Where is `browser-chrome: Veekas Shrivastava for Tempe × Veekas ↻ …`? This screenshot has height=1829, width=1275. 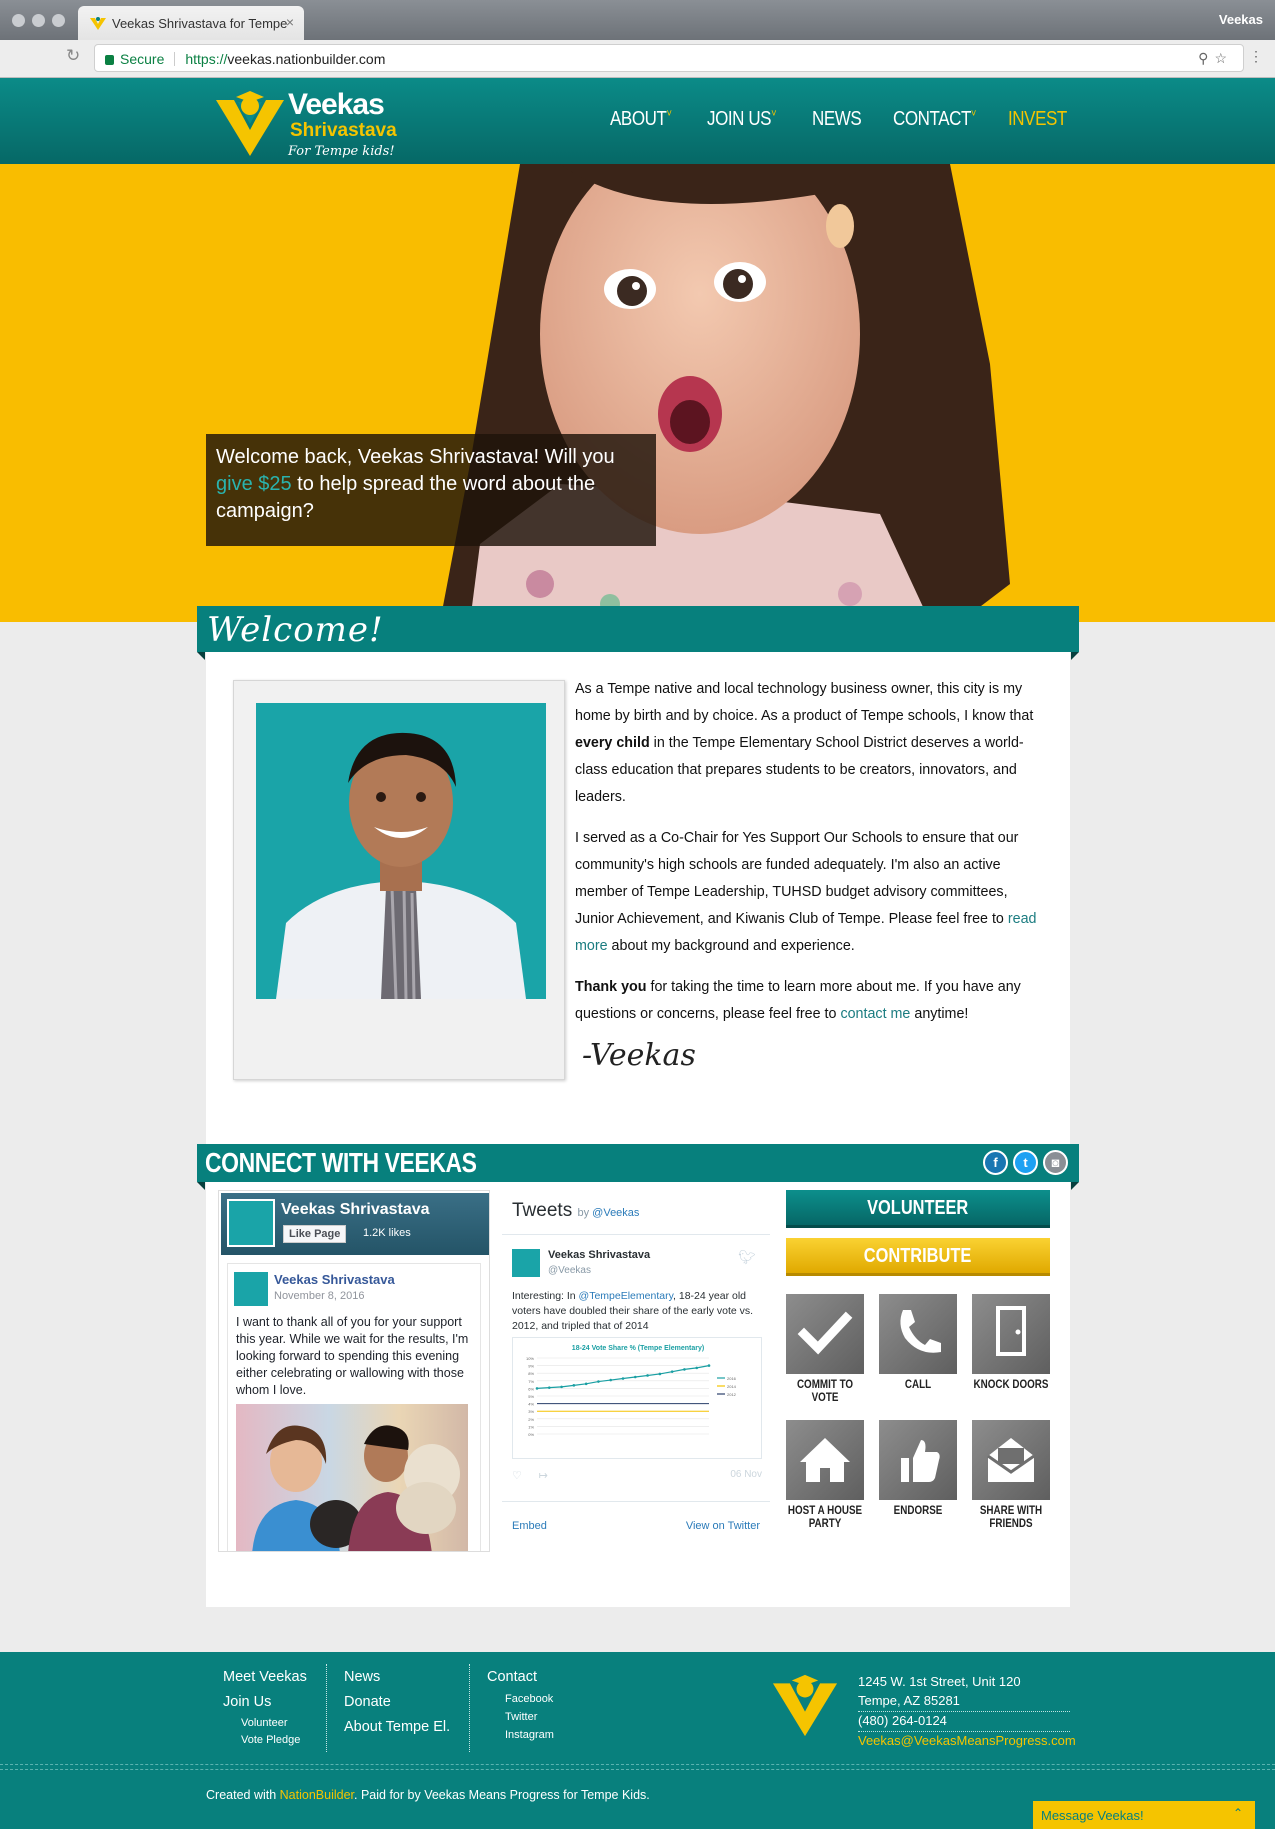
browser-chrome: Veekas Shrivastava for Tempe × Veekas ↻ … is located at coordinates (637, 39).